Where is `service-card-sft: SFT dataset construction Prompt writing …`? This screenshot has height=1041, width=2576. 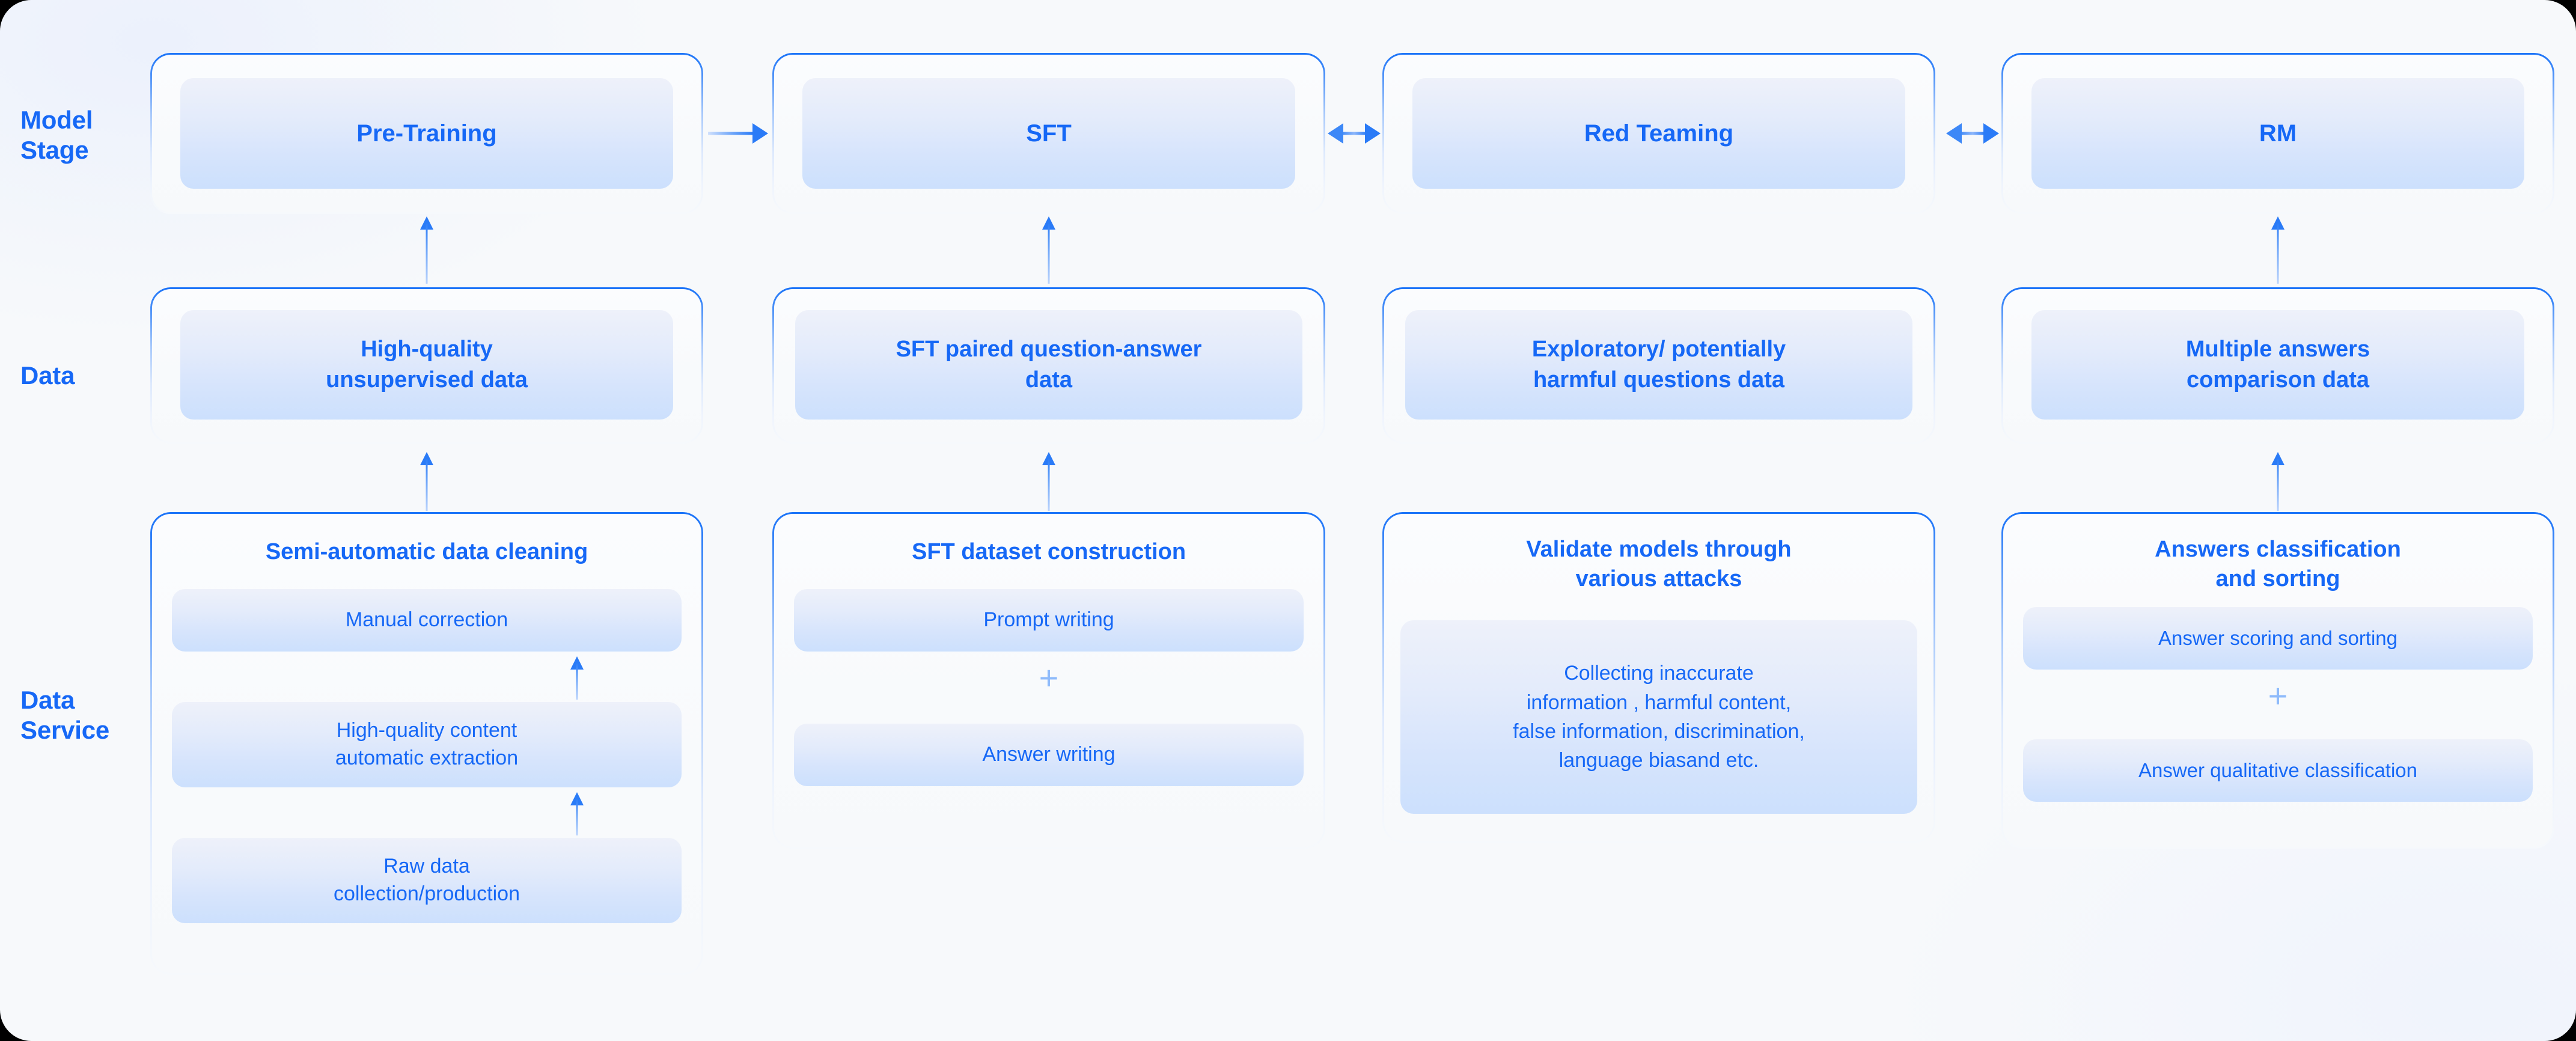 service-card-sft: SFT dataset construction Prompt writing … is located at coordinates (1048, 680).